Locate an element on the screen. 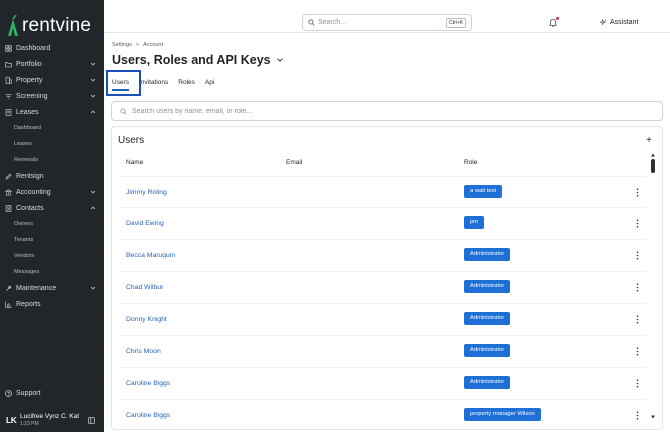 This screenshot has height=432, width=670. sidebar-subitem-renewals: Renewals is located at coordinates (52, 160).